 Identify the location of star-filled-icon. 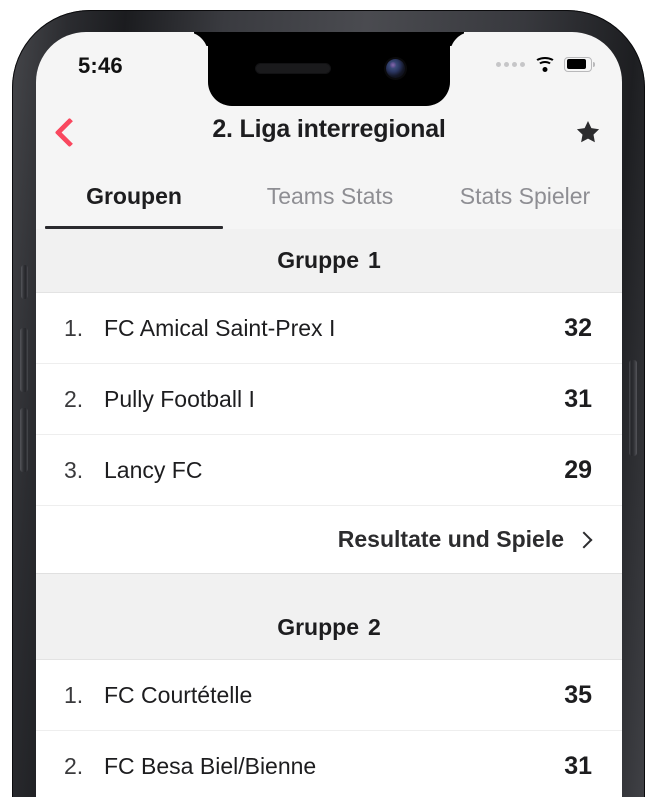
(588, 132).